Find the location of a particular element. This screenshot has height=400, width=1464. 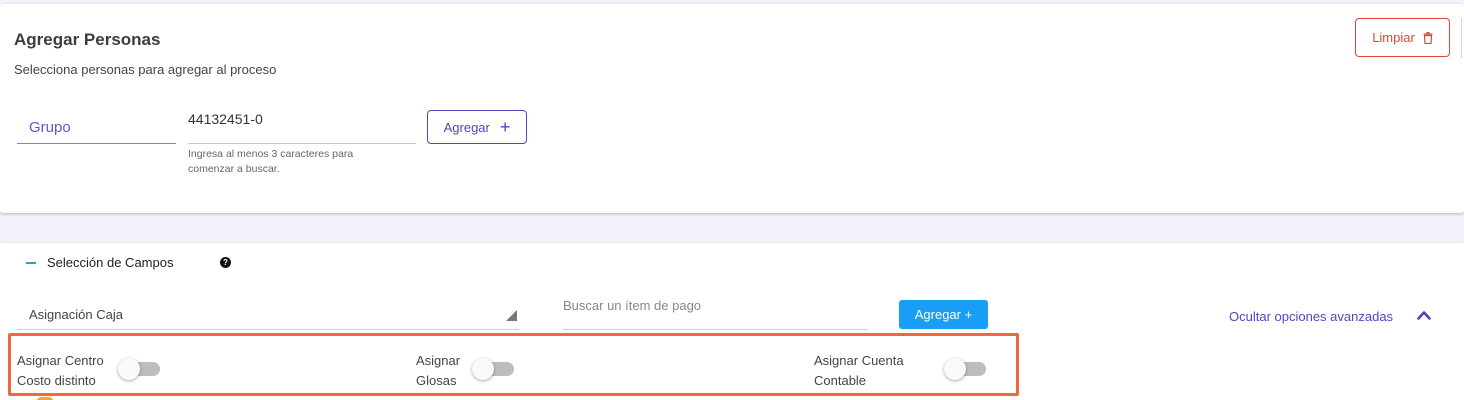

group-select-value: Grupo is located at coordinates (50, 127).